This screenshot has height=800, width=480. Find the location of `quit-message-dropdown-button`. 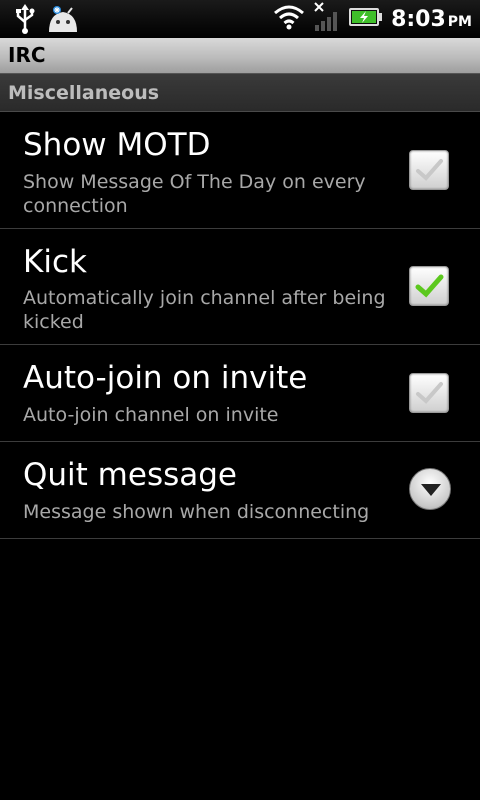

quit-message-dropdown-button is located at coordinates (430, 489).